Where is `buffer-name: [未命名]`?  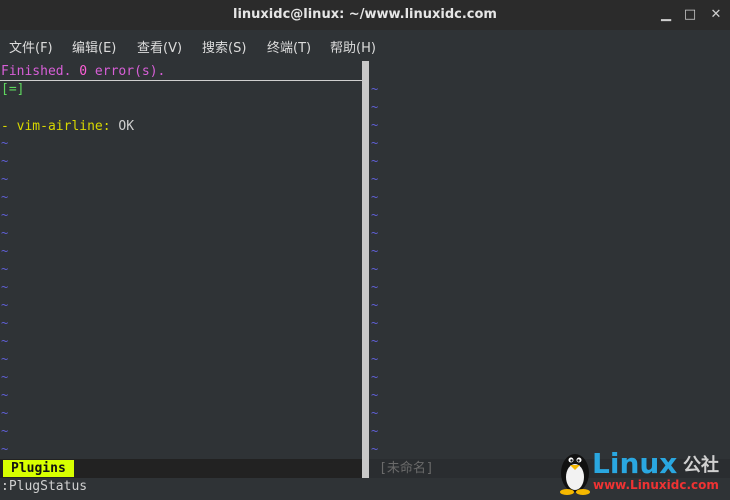 buffer-name: [未命名] is located at coordinates (406, 468).